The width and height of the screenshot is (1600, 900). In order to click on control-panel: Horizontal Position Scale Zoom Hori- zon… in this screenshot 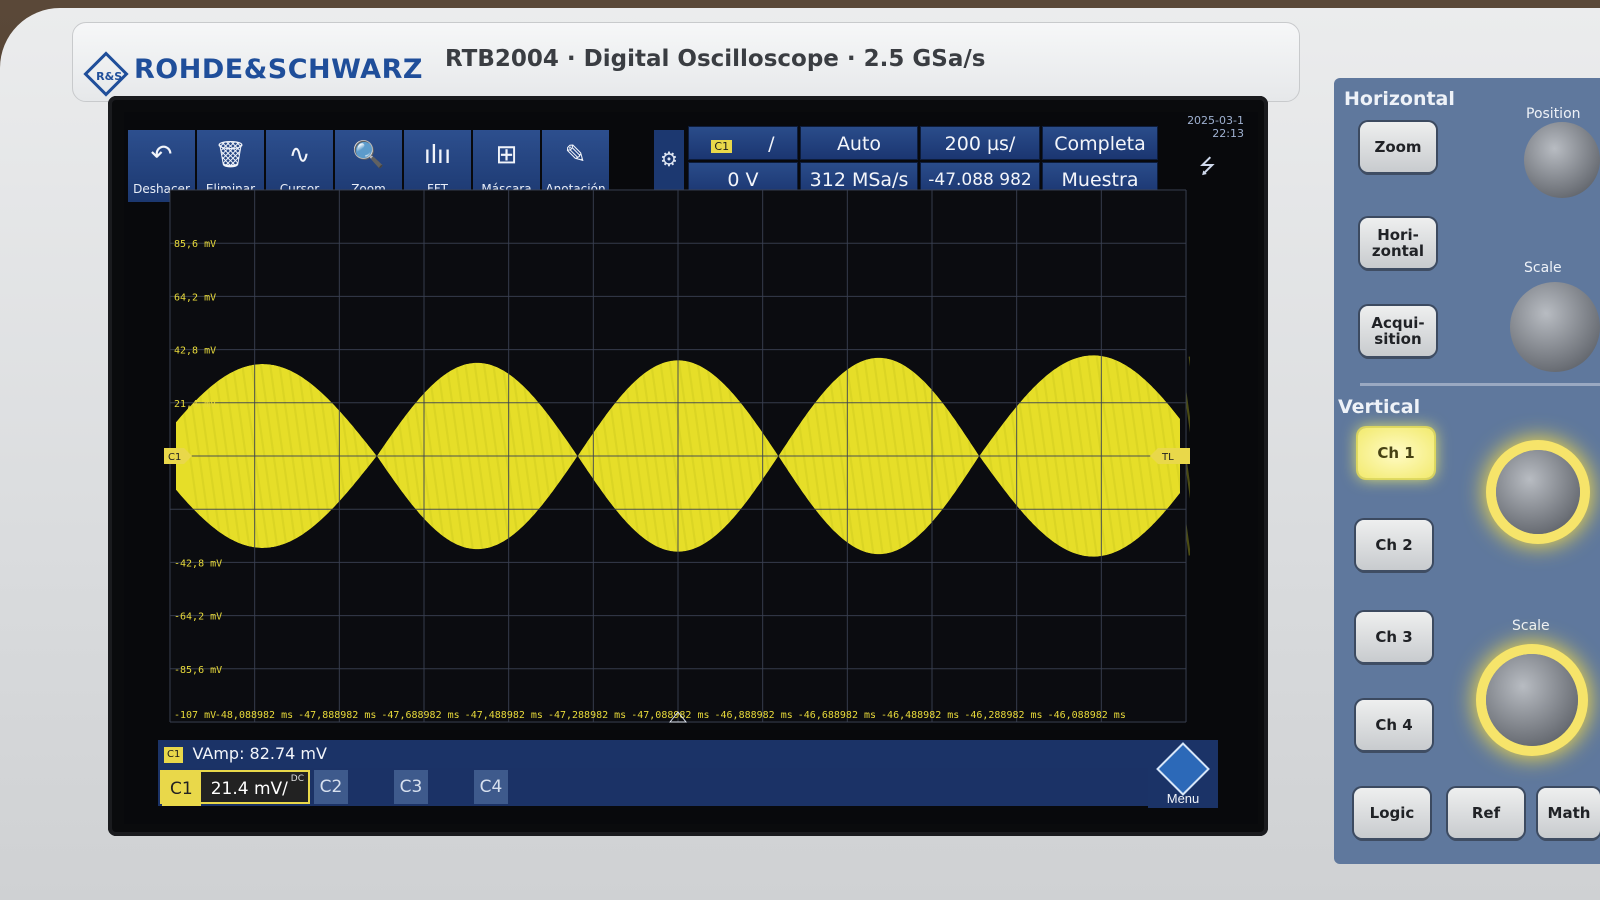, I will do `click(1467, 471)`.